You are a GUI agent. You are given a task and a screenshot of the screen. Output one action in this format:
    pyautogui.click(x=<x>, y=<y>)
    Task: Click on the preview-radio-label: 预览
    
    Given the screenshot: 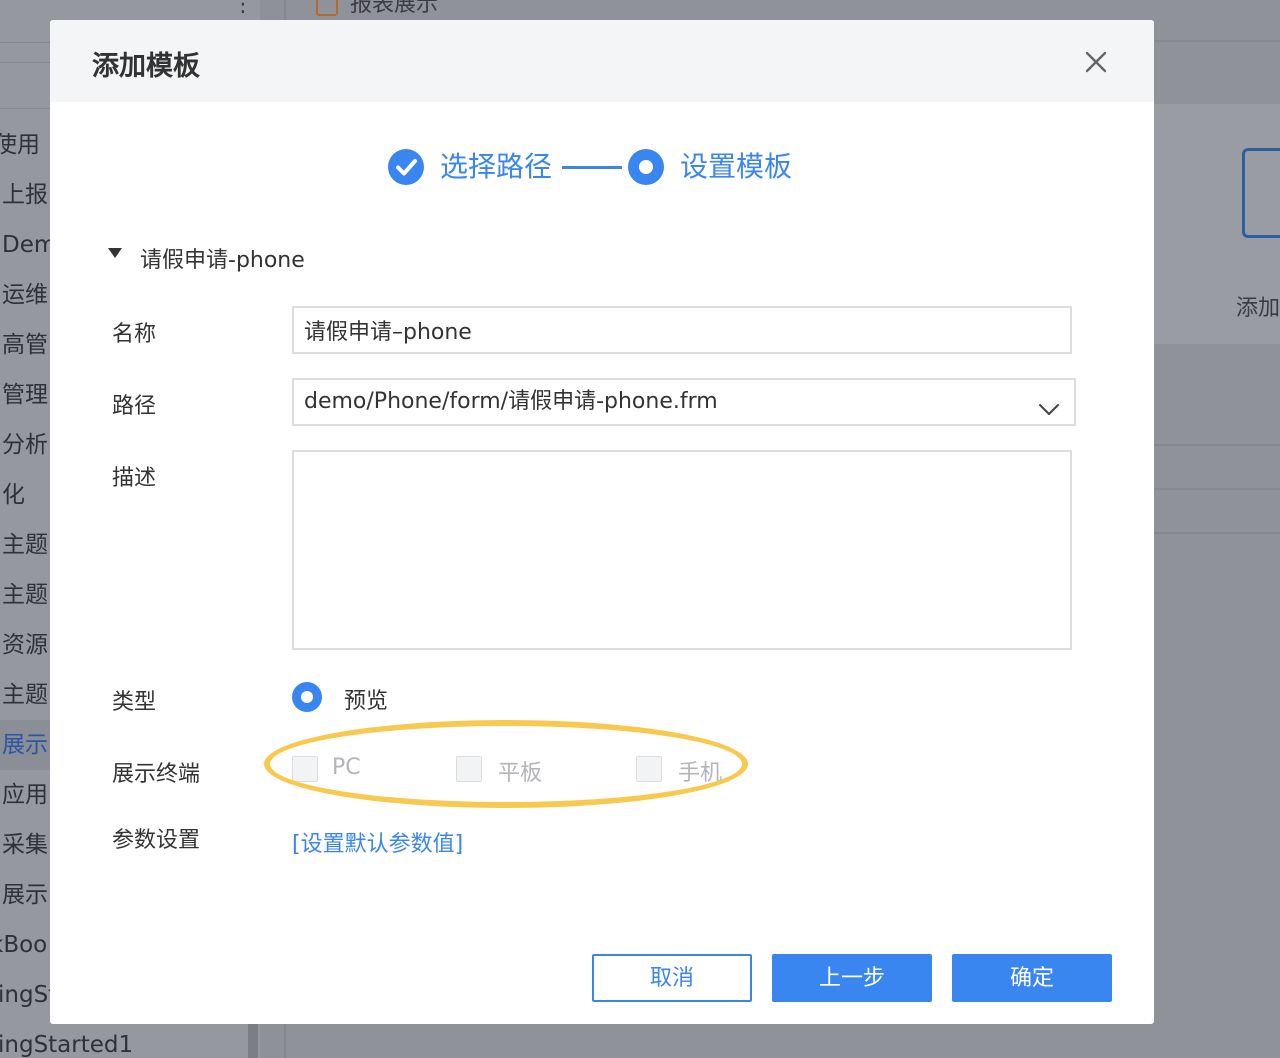 What is the action you would take?
    pyautogui.click(x=366, y=699)
    